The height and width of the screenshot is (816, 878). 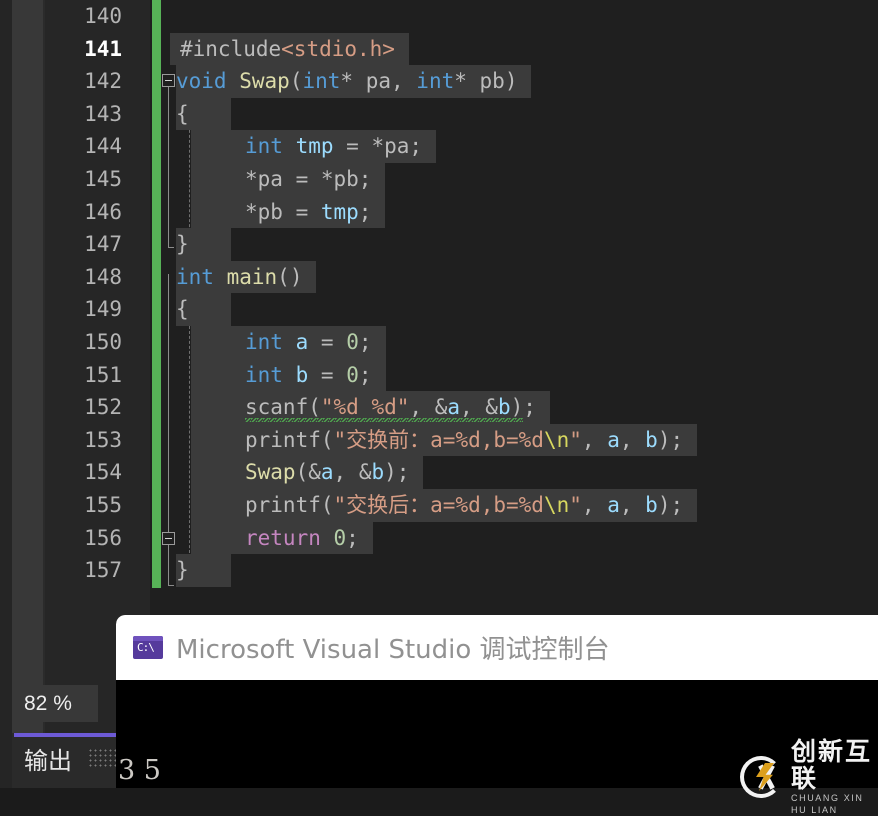 What do you see at coordinates (103, 146) in the screenshot?
I see `line-number: 144` at bounding box center [103, 146].